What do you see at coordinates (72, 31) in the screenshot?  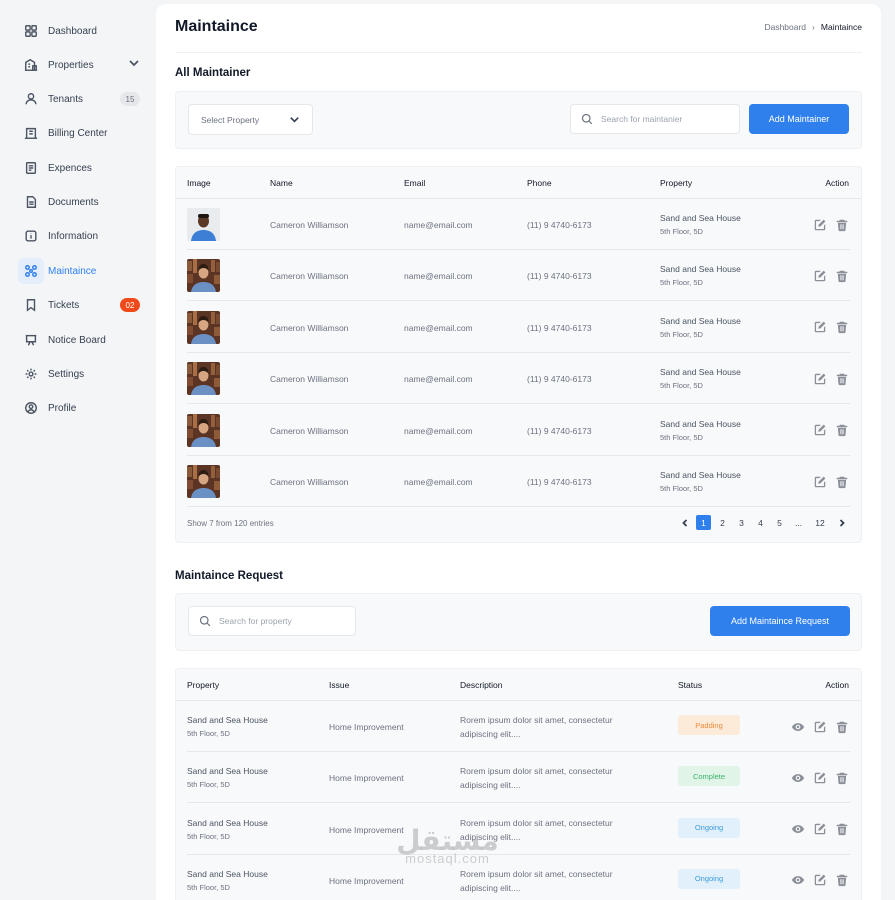 I see `sidebar-item-label: Dashboard` at bounding box center [72, 31].